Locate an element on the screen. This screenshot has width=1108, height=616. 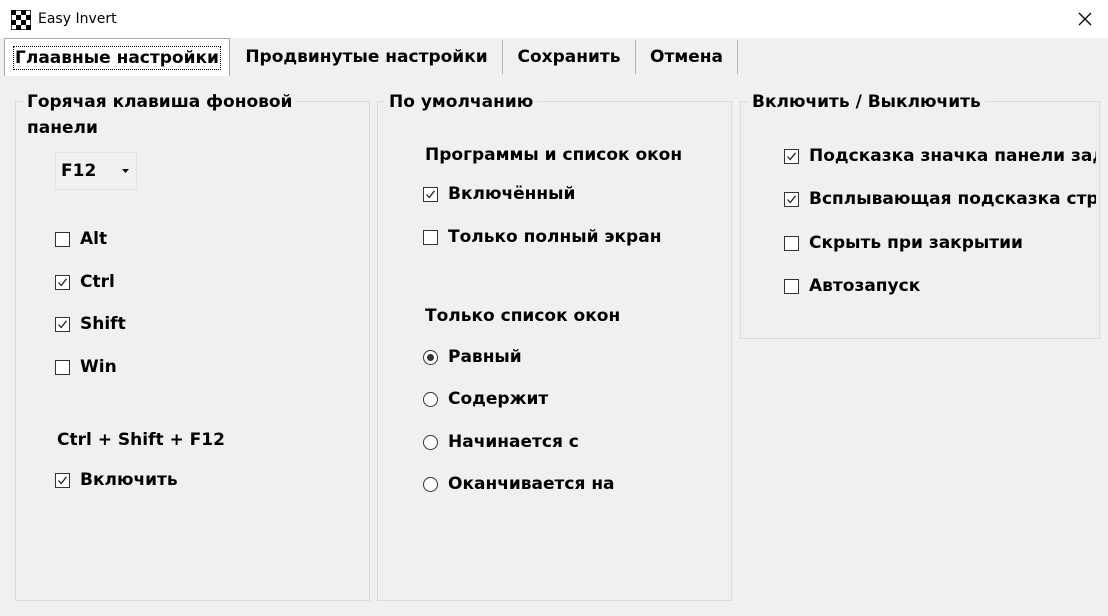
hide-on-close-checkbox: Скрыть при закрытии is located at coordinates (903, 243).